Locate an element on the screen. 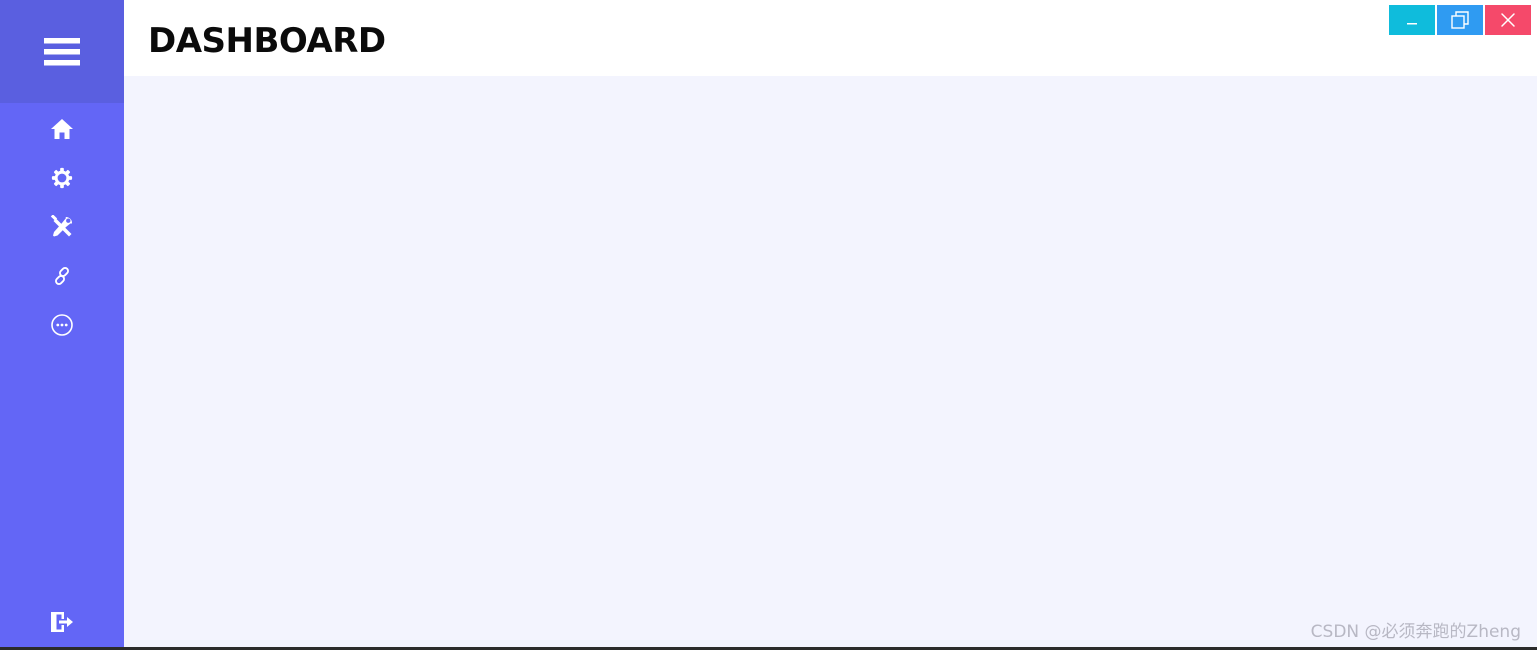 The image size is (1537, 650). home-icon is located at coordinates (62, 128).